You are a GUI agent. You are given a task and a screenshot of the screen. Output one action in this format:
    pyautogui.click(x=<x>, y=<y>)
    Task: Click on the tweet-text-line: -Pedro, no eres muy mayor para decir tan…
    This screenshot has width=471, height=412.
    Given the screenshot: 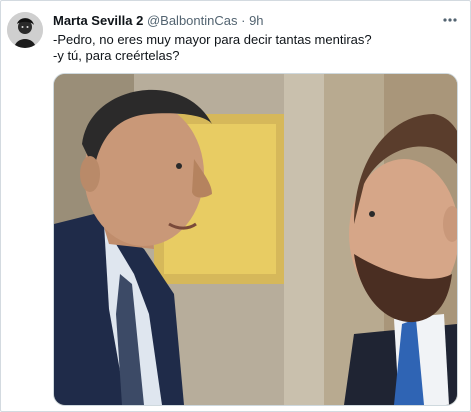 What is the action you would take?
    pyautogui.click(x=212, y=39)
    